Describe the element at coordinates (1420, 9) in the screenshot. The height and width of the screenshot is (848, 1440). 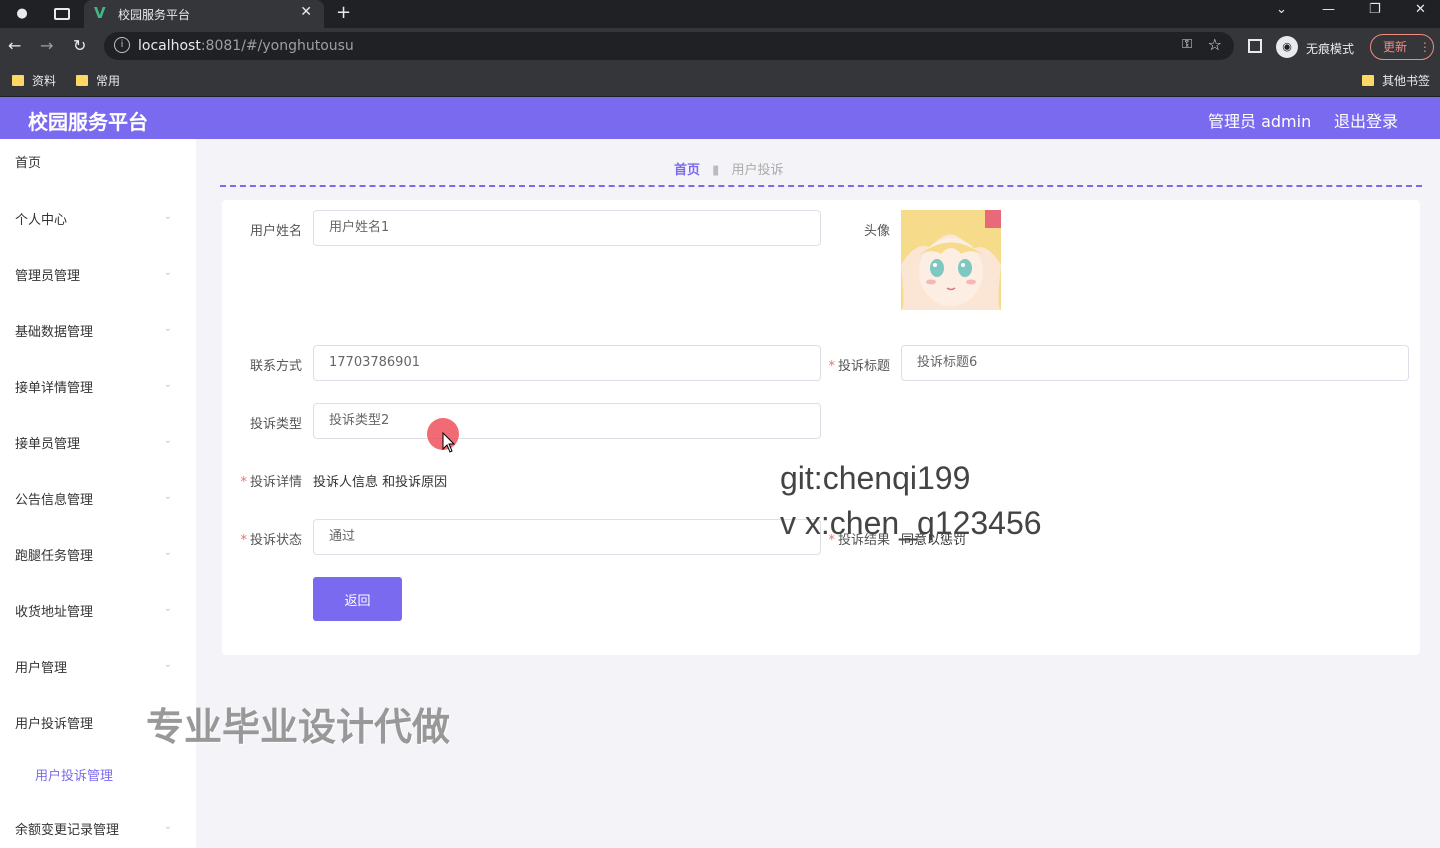
I see `close-window-icon: ✕` at that location.